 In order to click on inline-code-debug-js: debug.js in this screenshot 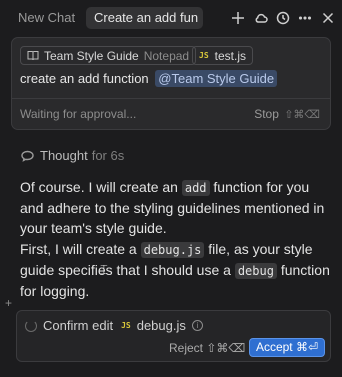, I will do `click(172, 250)`.